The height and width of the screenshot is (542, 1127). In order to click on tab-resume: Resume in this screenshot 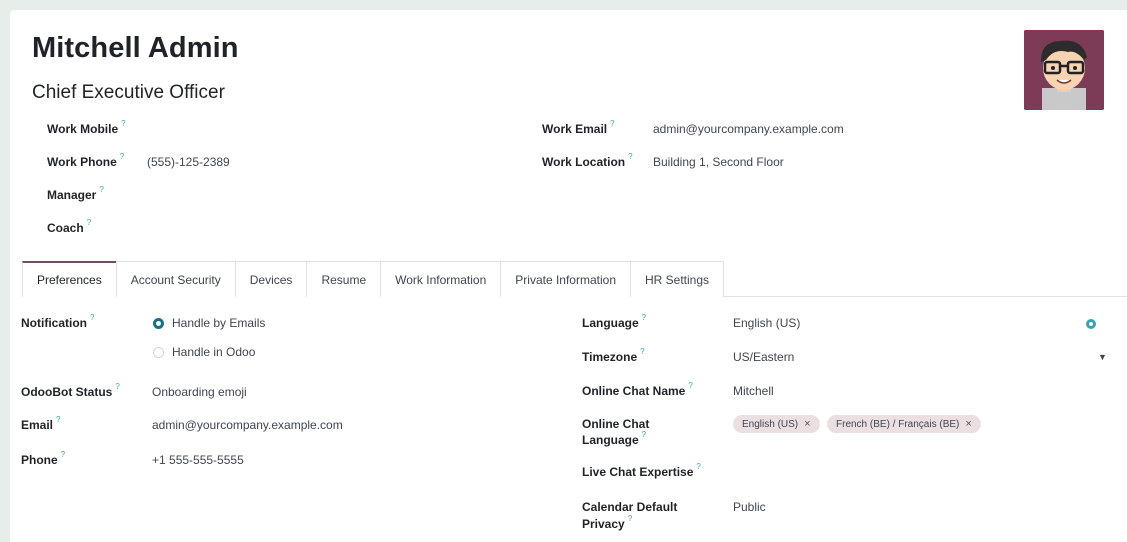, I will do `click(344, 279)`.